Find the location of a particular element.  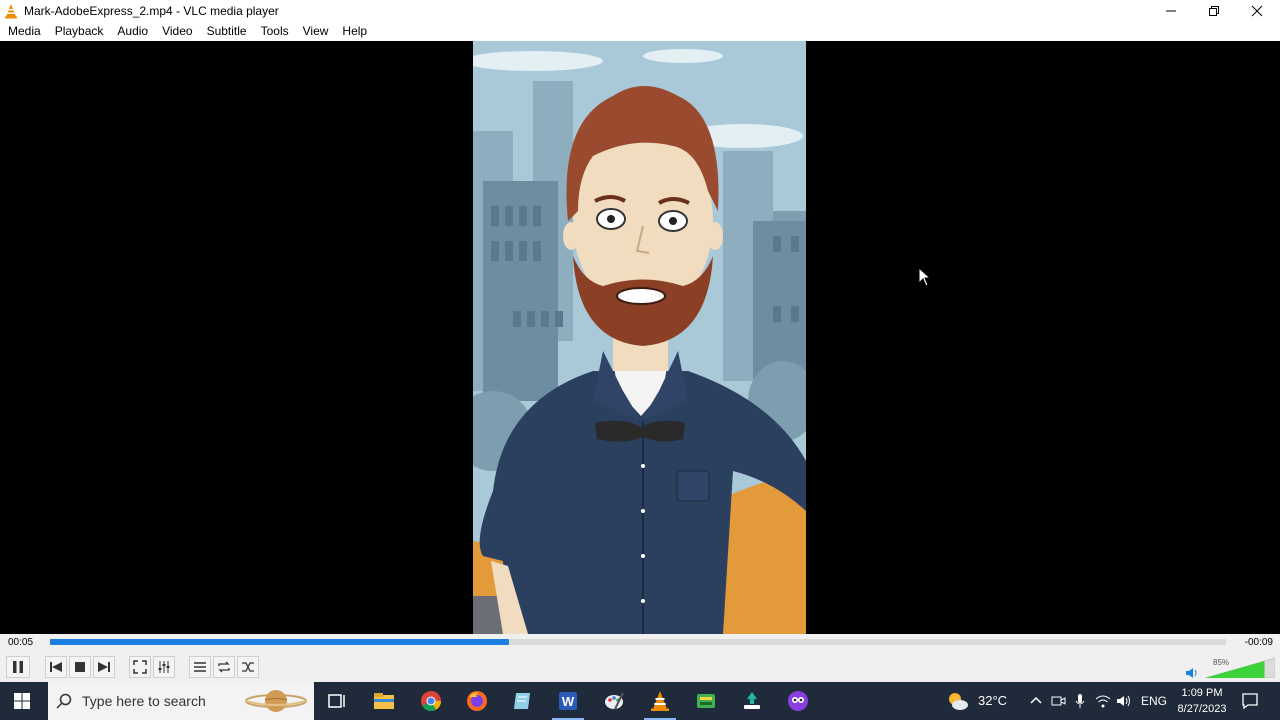

task-view-button is located at coordinates (337, 701).